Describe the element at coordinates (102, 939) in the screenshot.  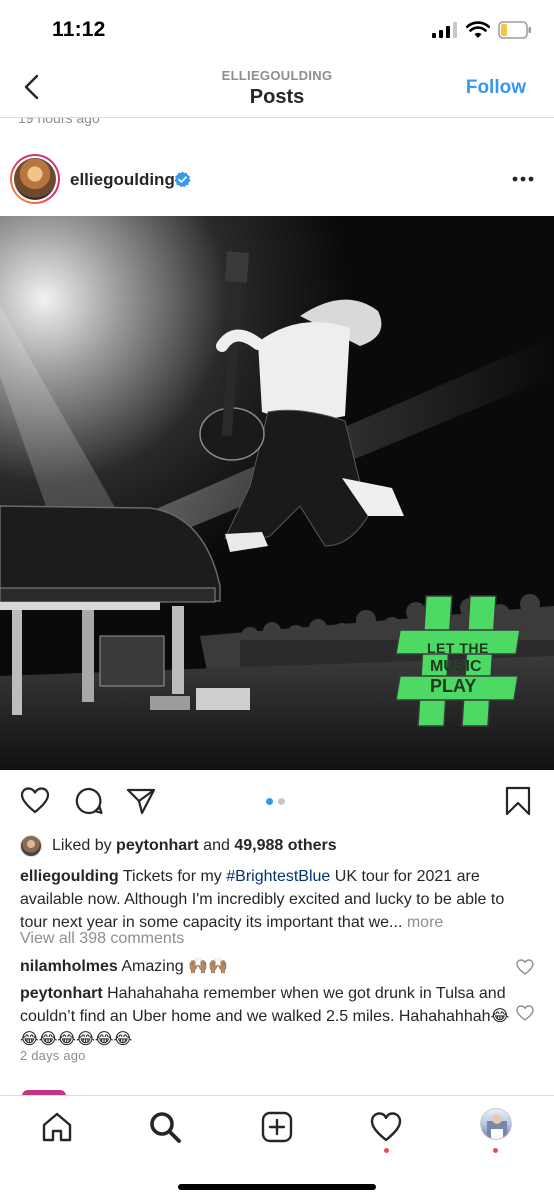
I see `view-all-comments-link: View all 398 comments` at that location.